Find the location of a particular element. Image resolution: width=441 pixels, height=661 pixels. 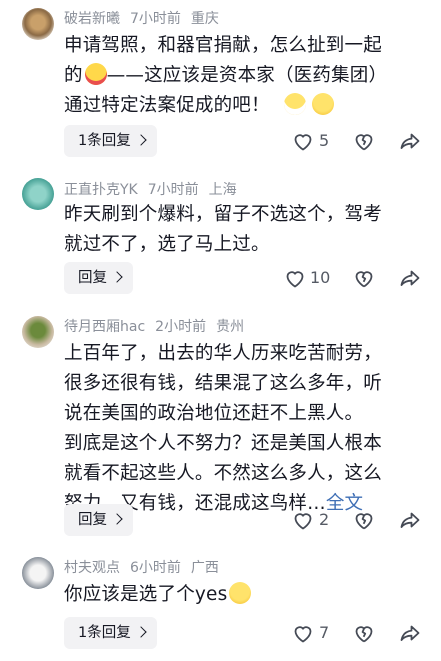

like-count: 10 is located at coordinates (320, 277).